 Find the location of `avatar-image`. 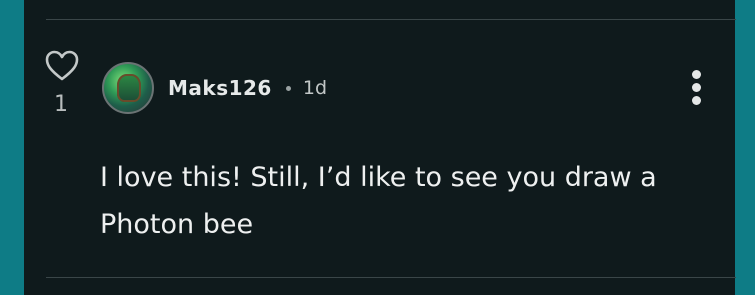

avatar-image is located at coordinates (129, 88).